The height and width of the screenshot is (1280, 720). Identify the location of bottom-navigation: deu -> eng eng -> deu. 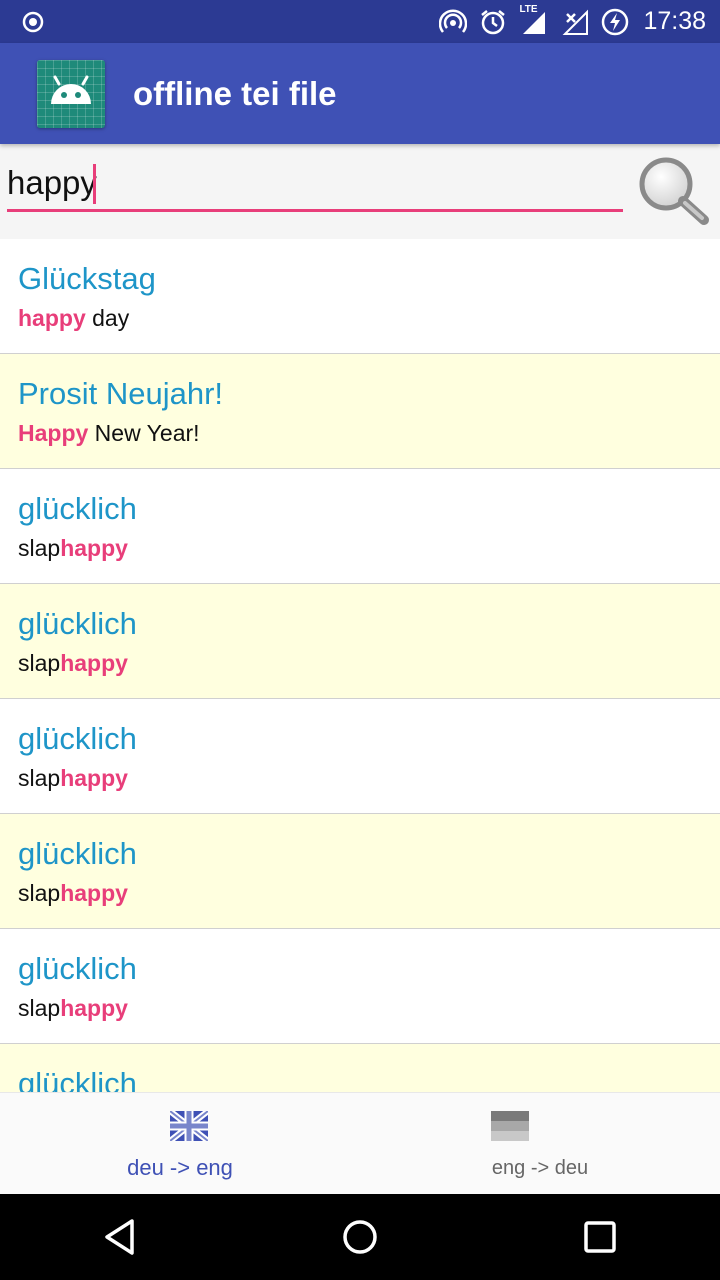
(360, 1143).